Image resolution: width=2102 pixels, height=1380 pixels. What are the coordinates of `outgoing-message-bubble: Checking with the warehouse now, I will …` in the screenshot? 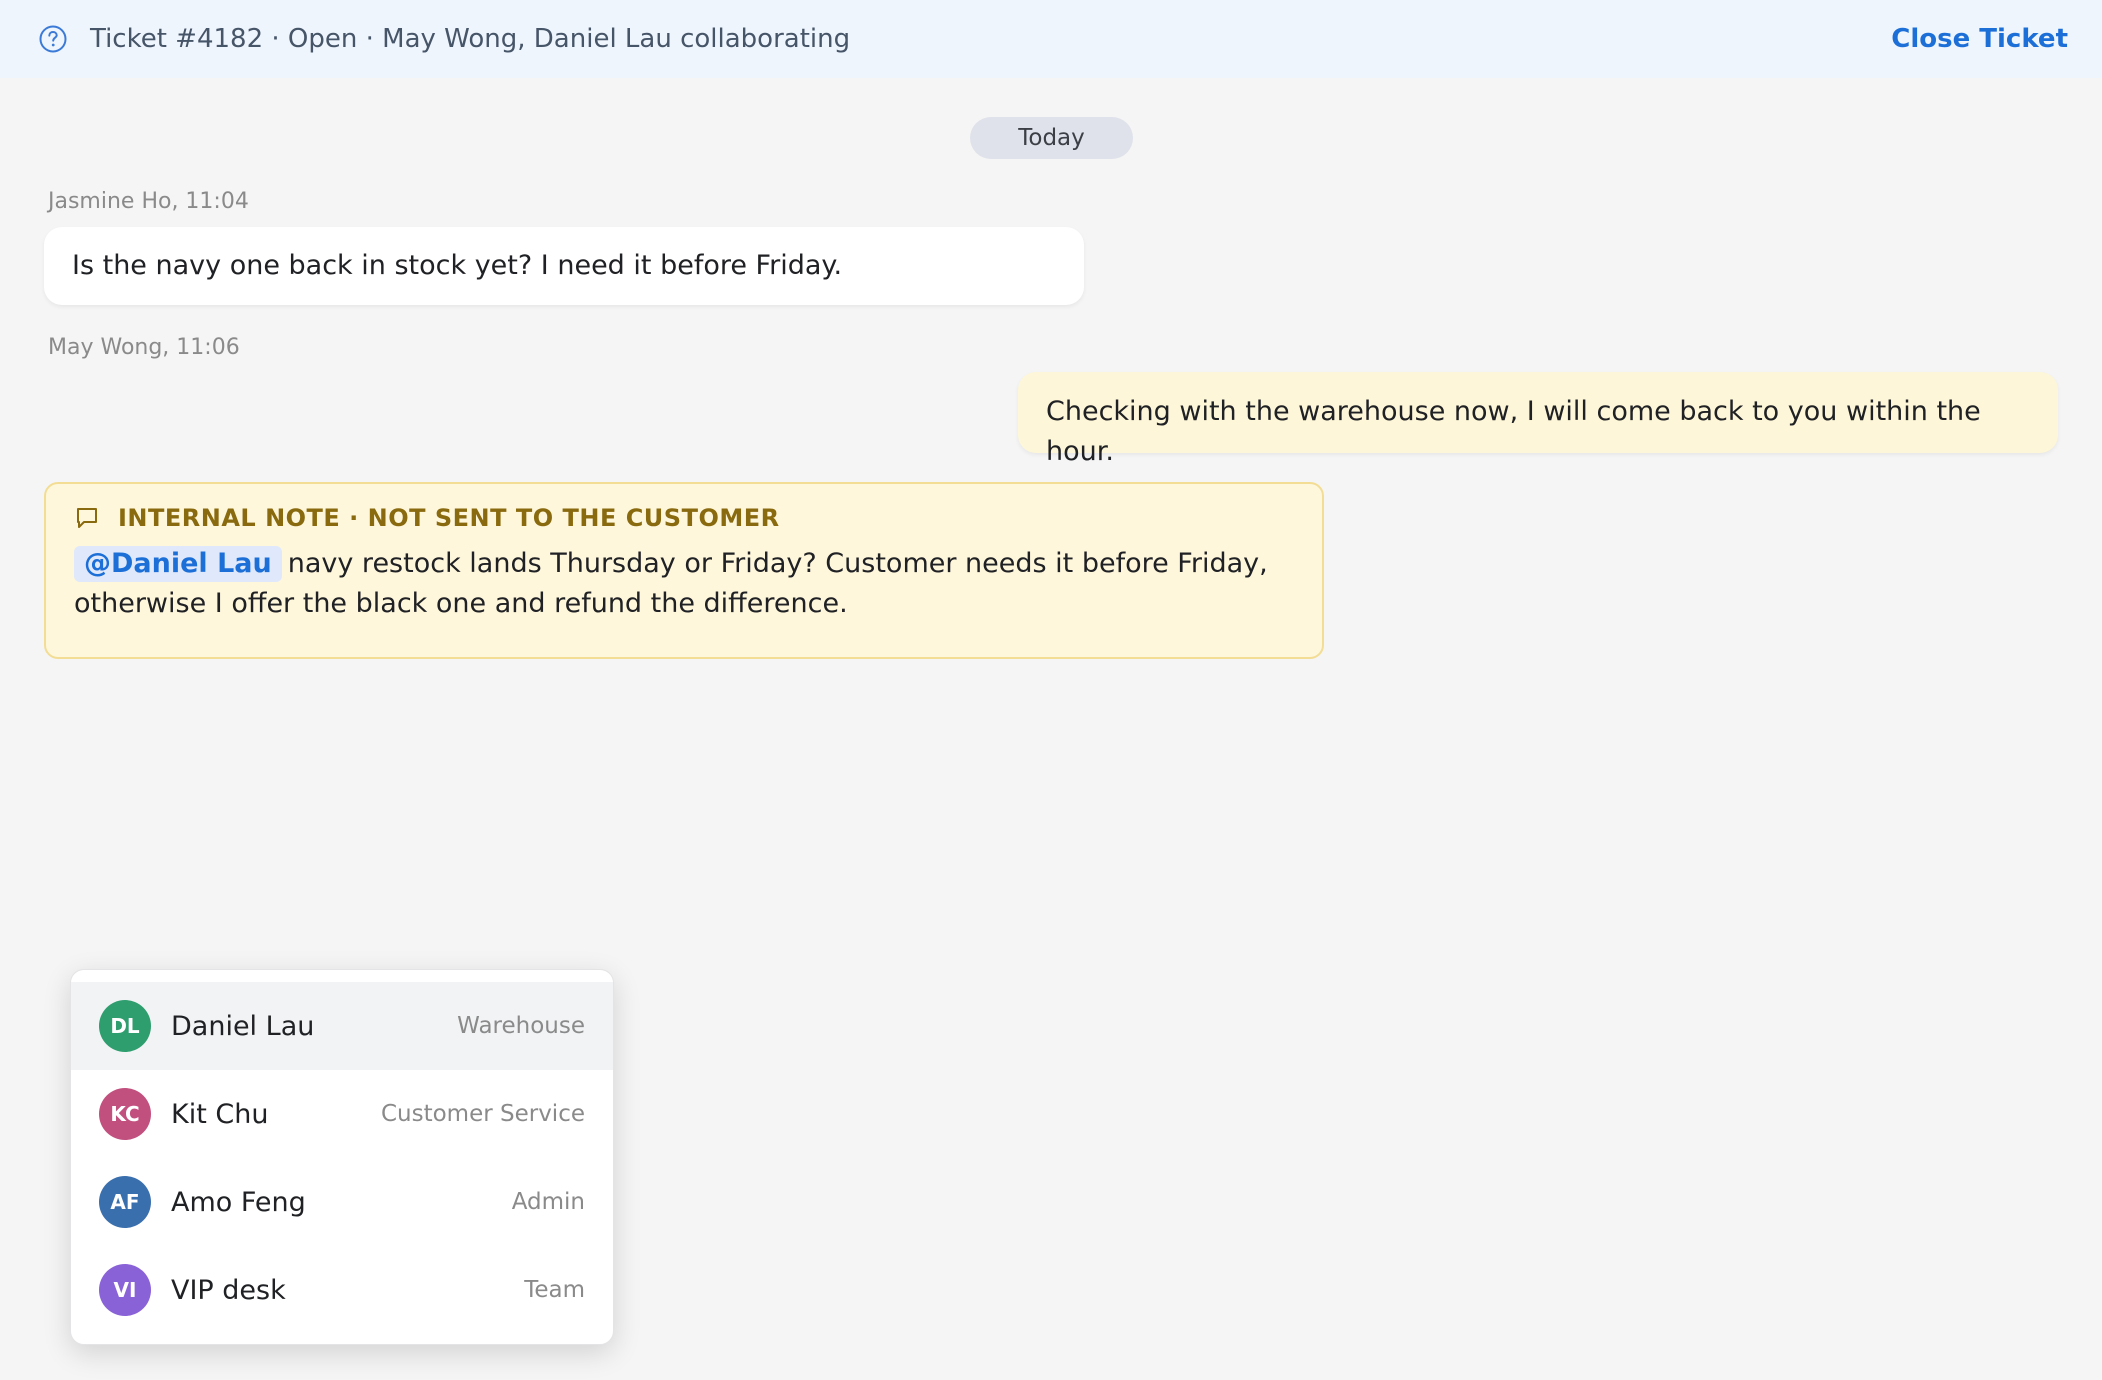 It's located at (1538, 419).